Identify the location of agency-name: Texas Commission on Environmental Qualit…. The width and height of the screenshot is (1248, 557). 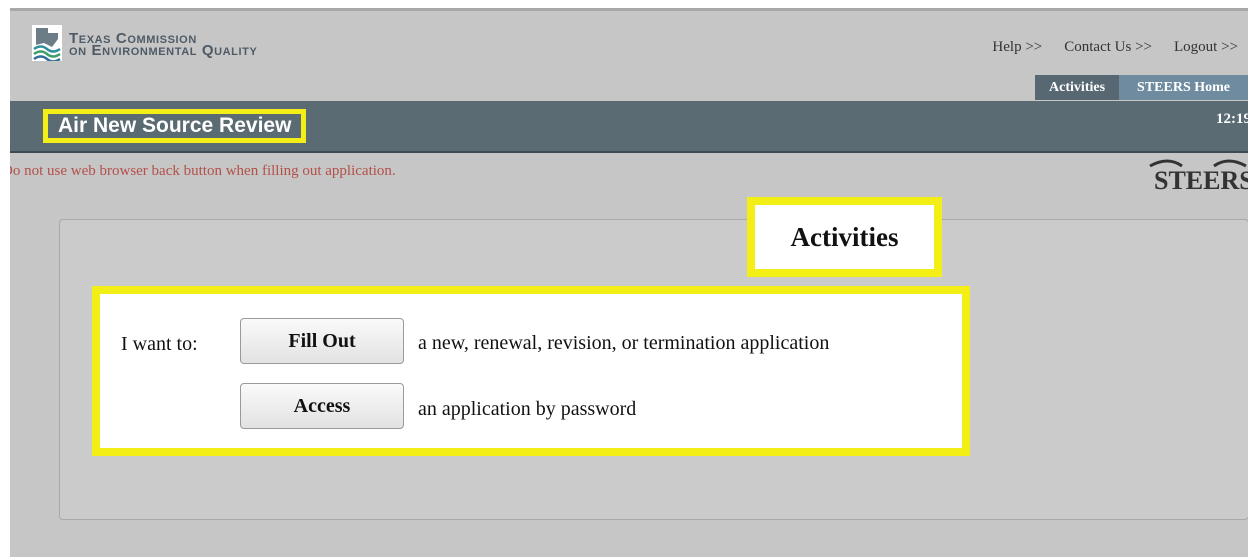
(163, 45).